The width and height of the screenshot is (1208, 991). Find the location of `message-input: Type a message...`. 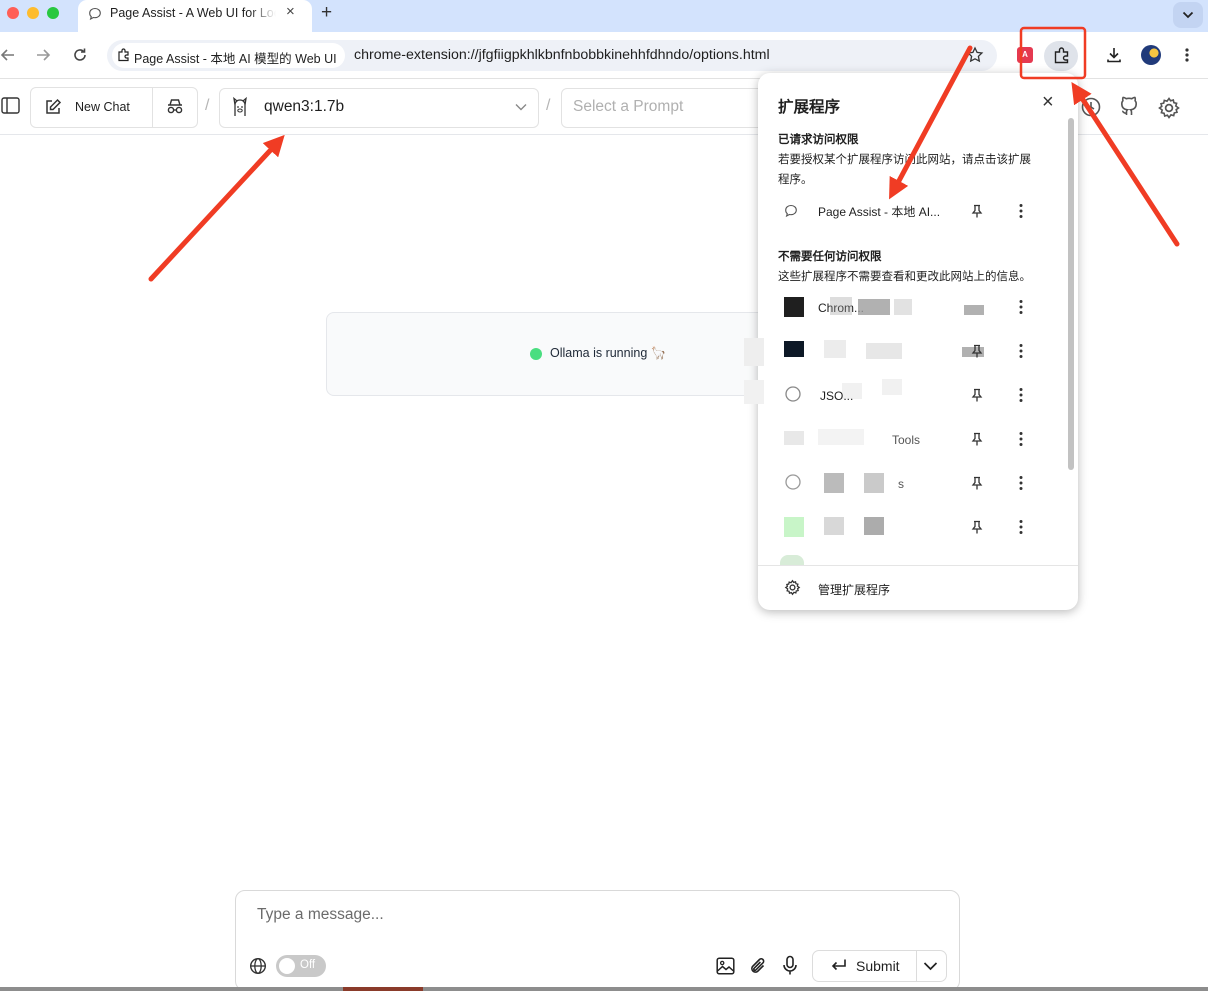

message-input: Type a message... is located at coordinates (320, 915).